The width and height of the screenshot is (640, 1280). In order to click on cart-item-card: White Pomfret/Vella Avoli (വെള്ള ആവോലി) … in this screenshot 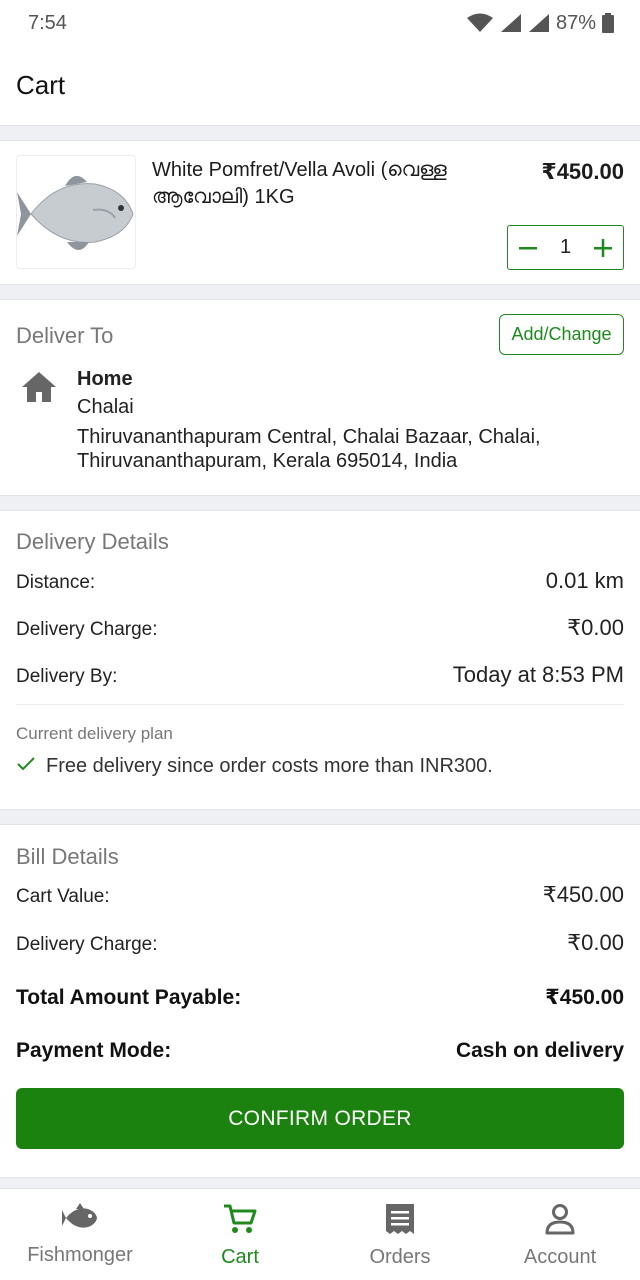, I will do `click(320, 212)`.